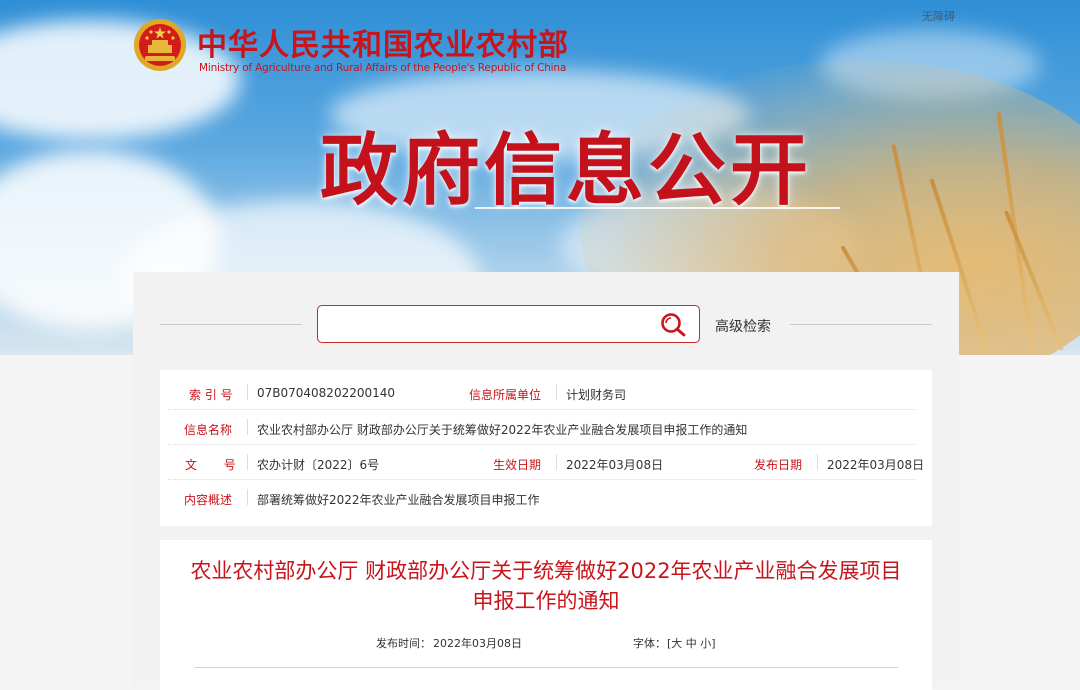 This screenshot has height=690, width=1080. I want to click on publish-date-label: 发布日期, so click(778, 465).